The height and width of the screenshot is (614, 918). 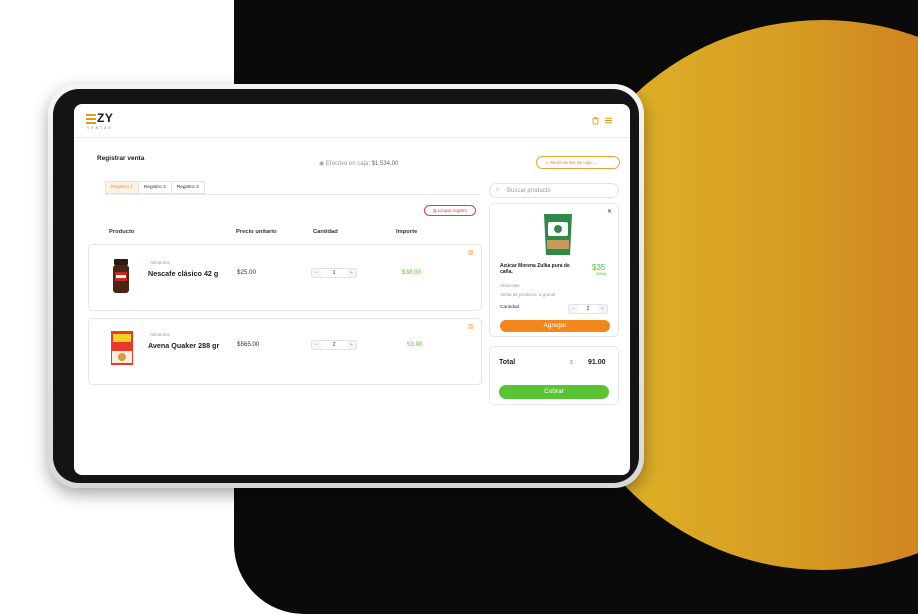 What do you see at coordinates (608, 121) in the screenshot?
I see `menu-icon` at bounding box center [608, 121].